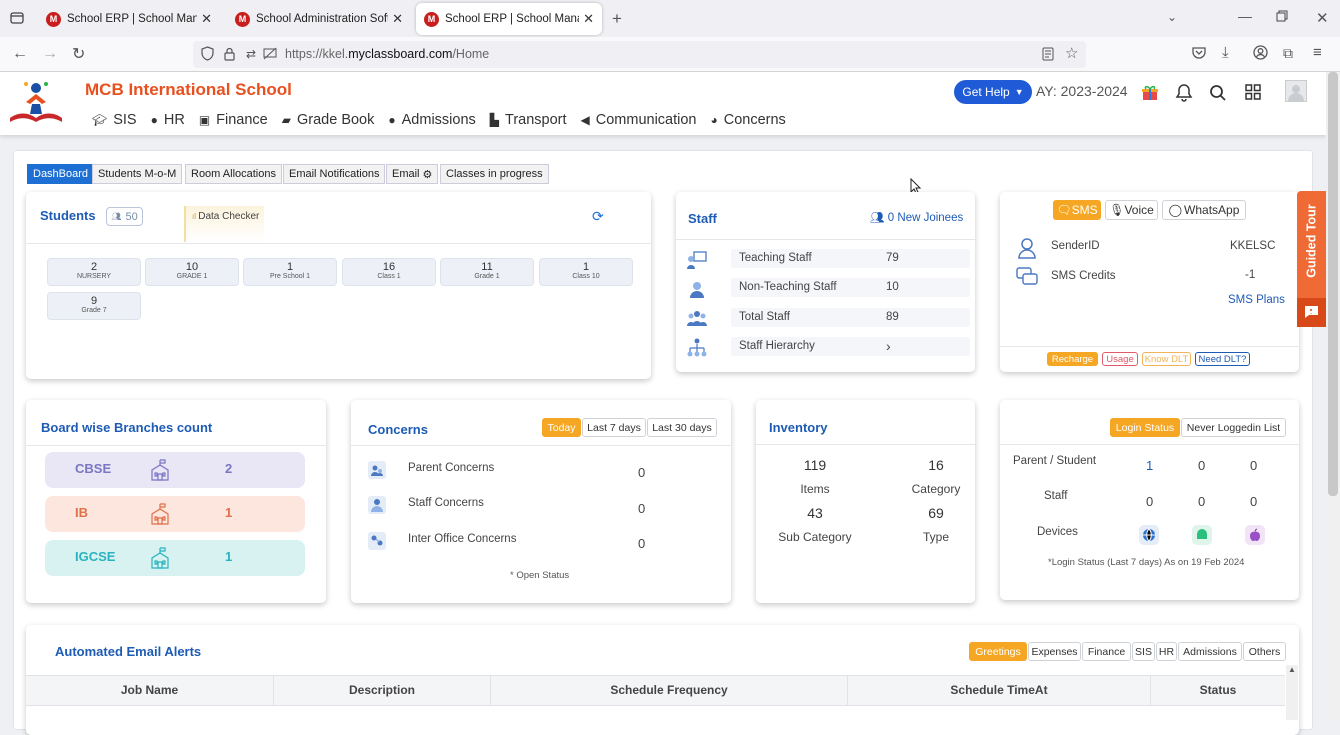 The width and height of the screenshot is (1340, 735). What do you see at coordinates (850, 287) in the screenshot?
I see `staff-row: Non-Teaching Staff 10` at bounding box center [850, 287].